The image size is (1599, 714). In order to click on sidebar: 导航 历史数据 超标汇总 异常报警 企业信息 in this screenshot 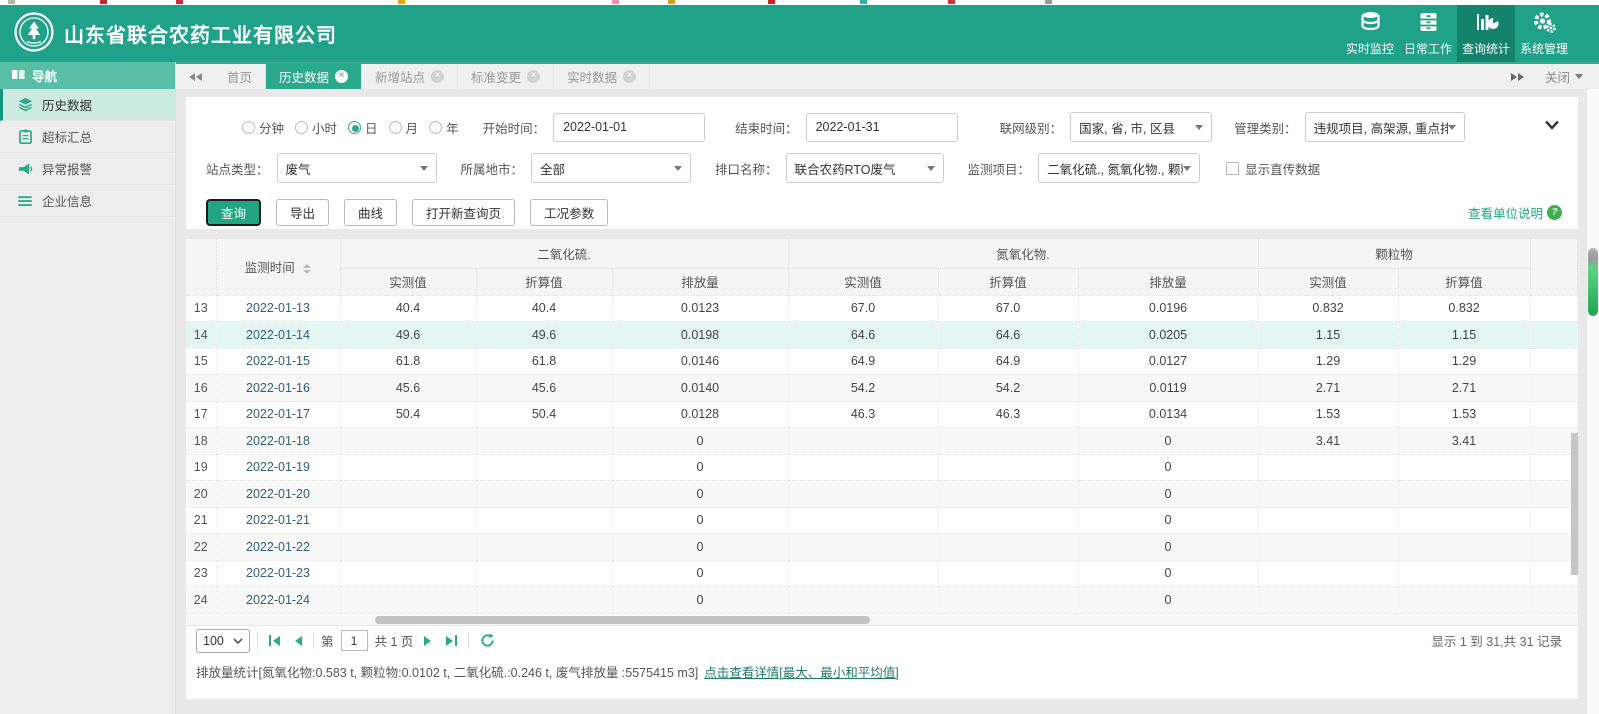, I will do `click(88, 388)`.